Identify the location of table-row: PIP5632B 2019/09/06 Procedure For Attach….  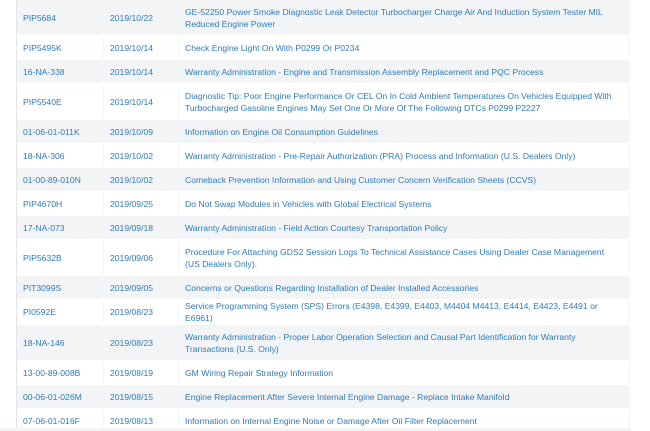
(323, 257).